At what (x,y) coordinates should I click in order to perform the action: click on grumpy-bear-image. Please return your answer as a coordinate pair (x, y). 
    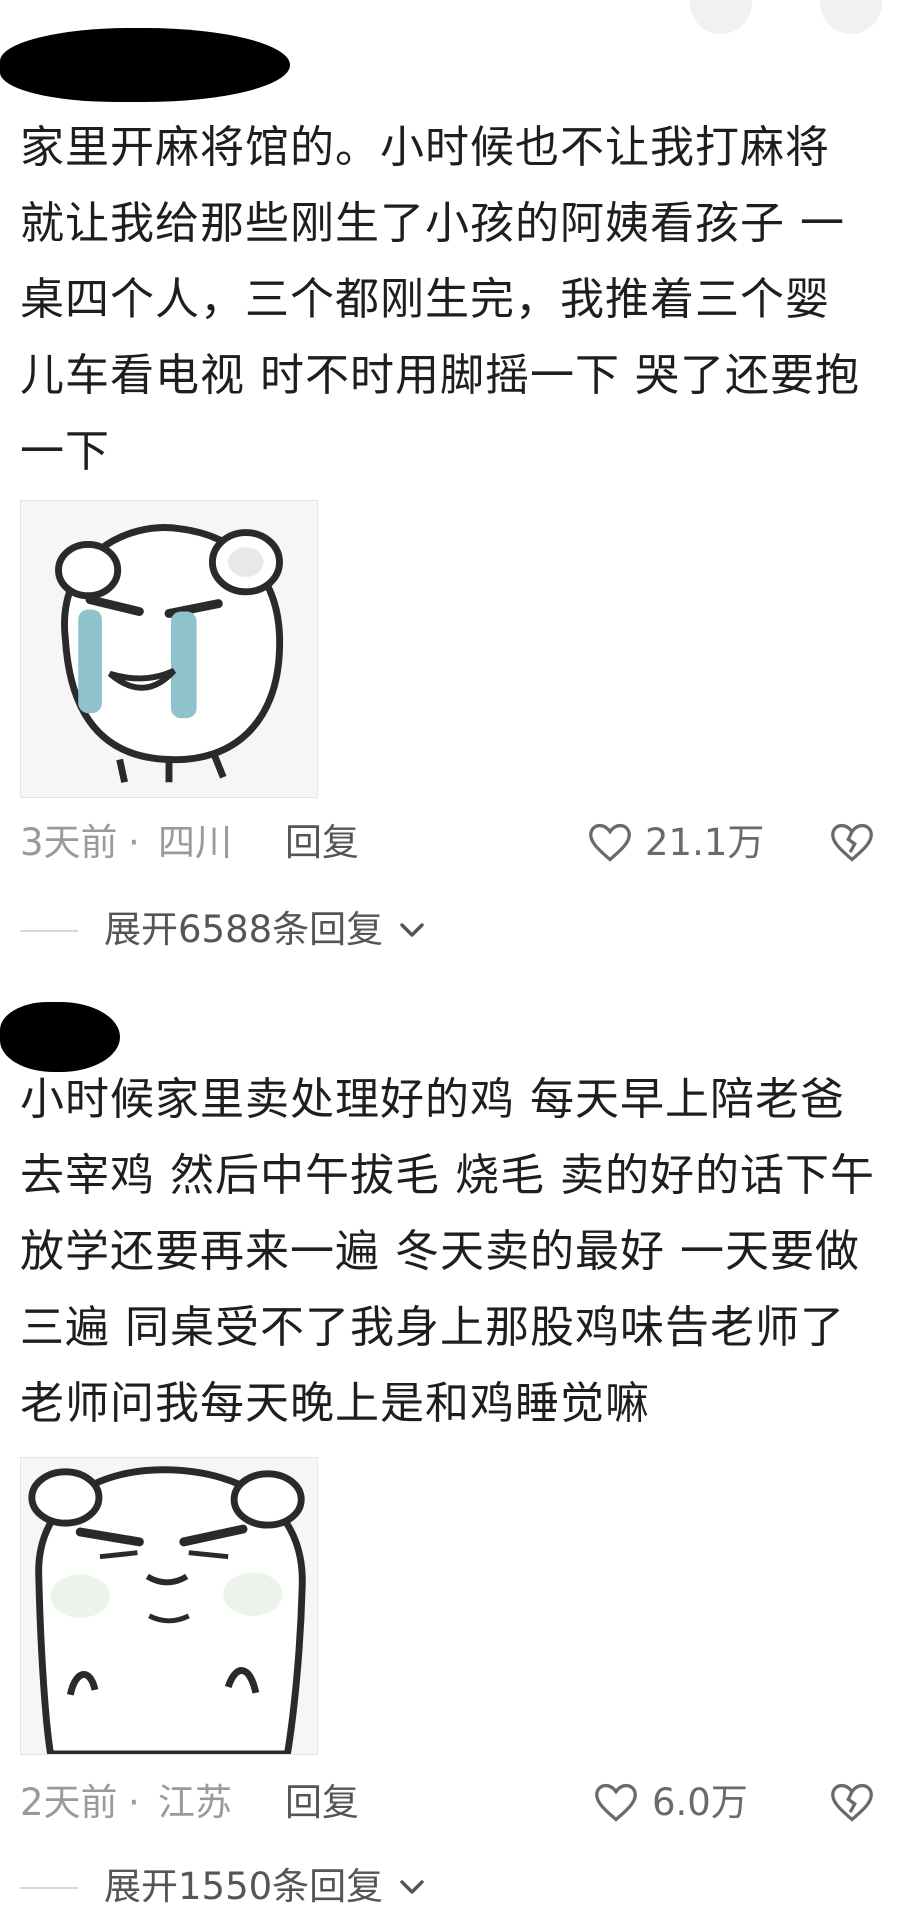
    Looking at the image, I should click on (169, 1606).